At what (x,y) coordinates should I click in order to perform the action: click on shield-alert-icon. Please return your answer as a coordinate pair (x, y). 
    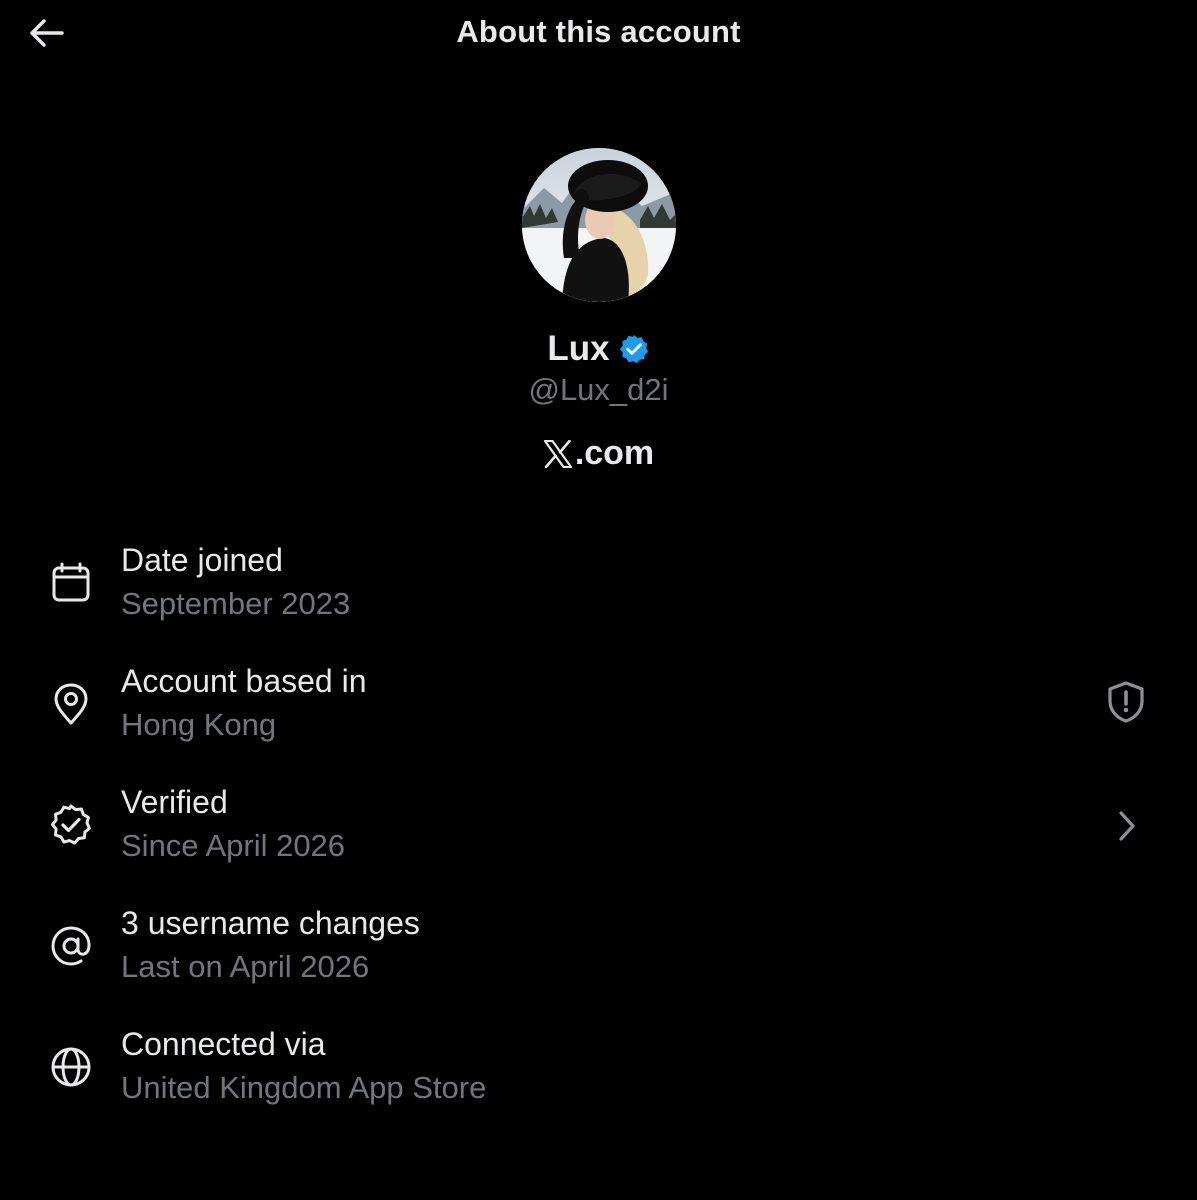
    Looking at the image, I should click on (1126, 702).